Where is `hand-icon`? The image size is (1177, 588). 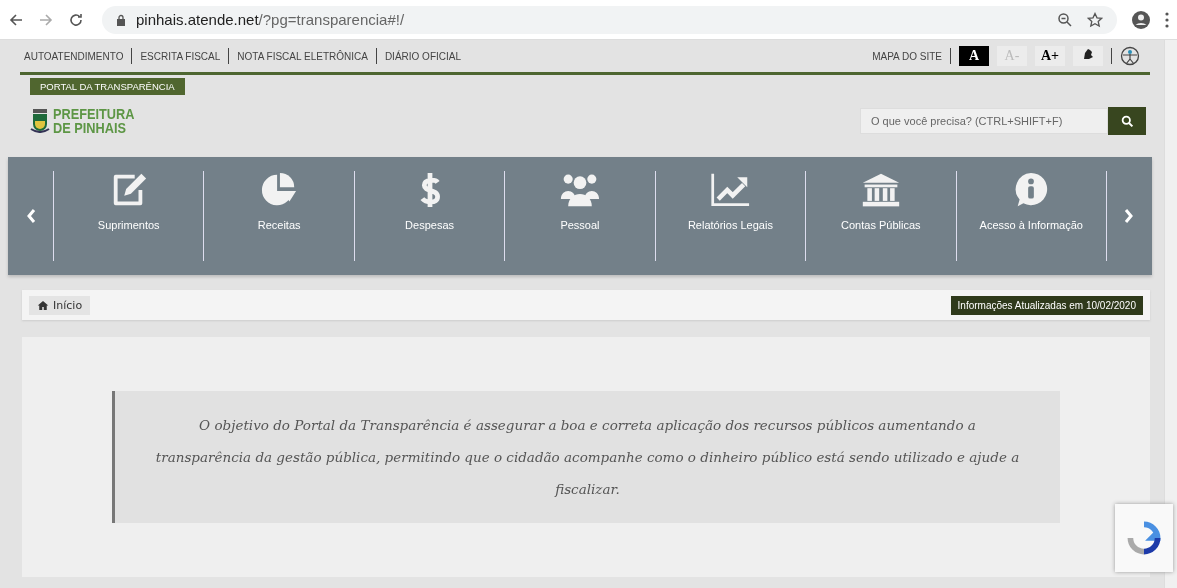 hand-icon is located at coordinates (1088, 54).